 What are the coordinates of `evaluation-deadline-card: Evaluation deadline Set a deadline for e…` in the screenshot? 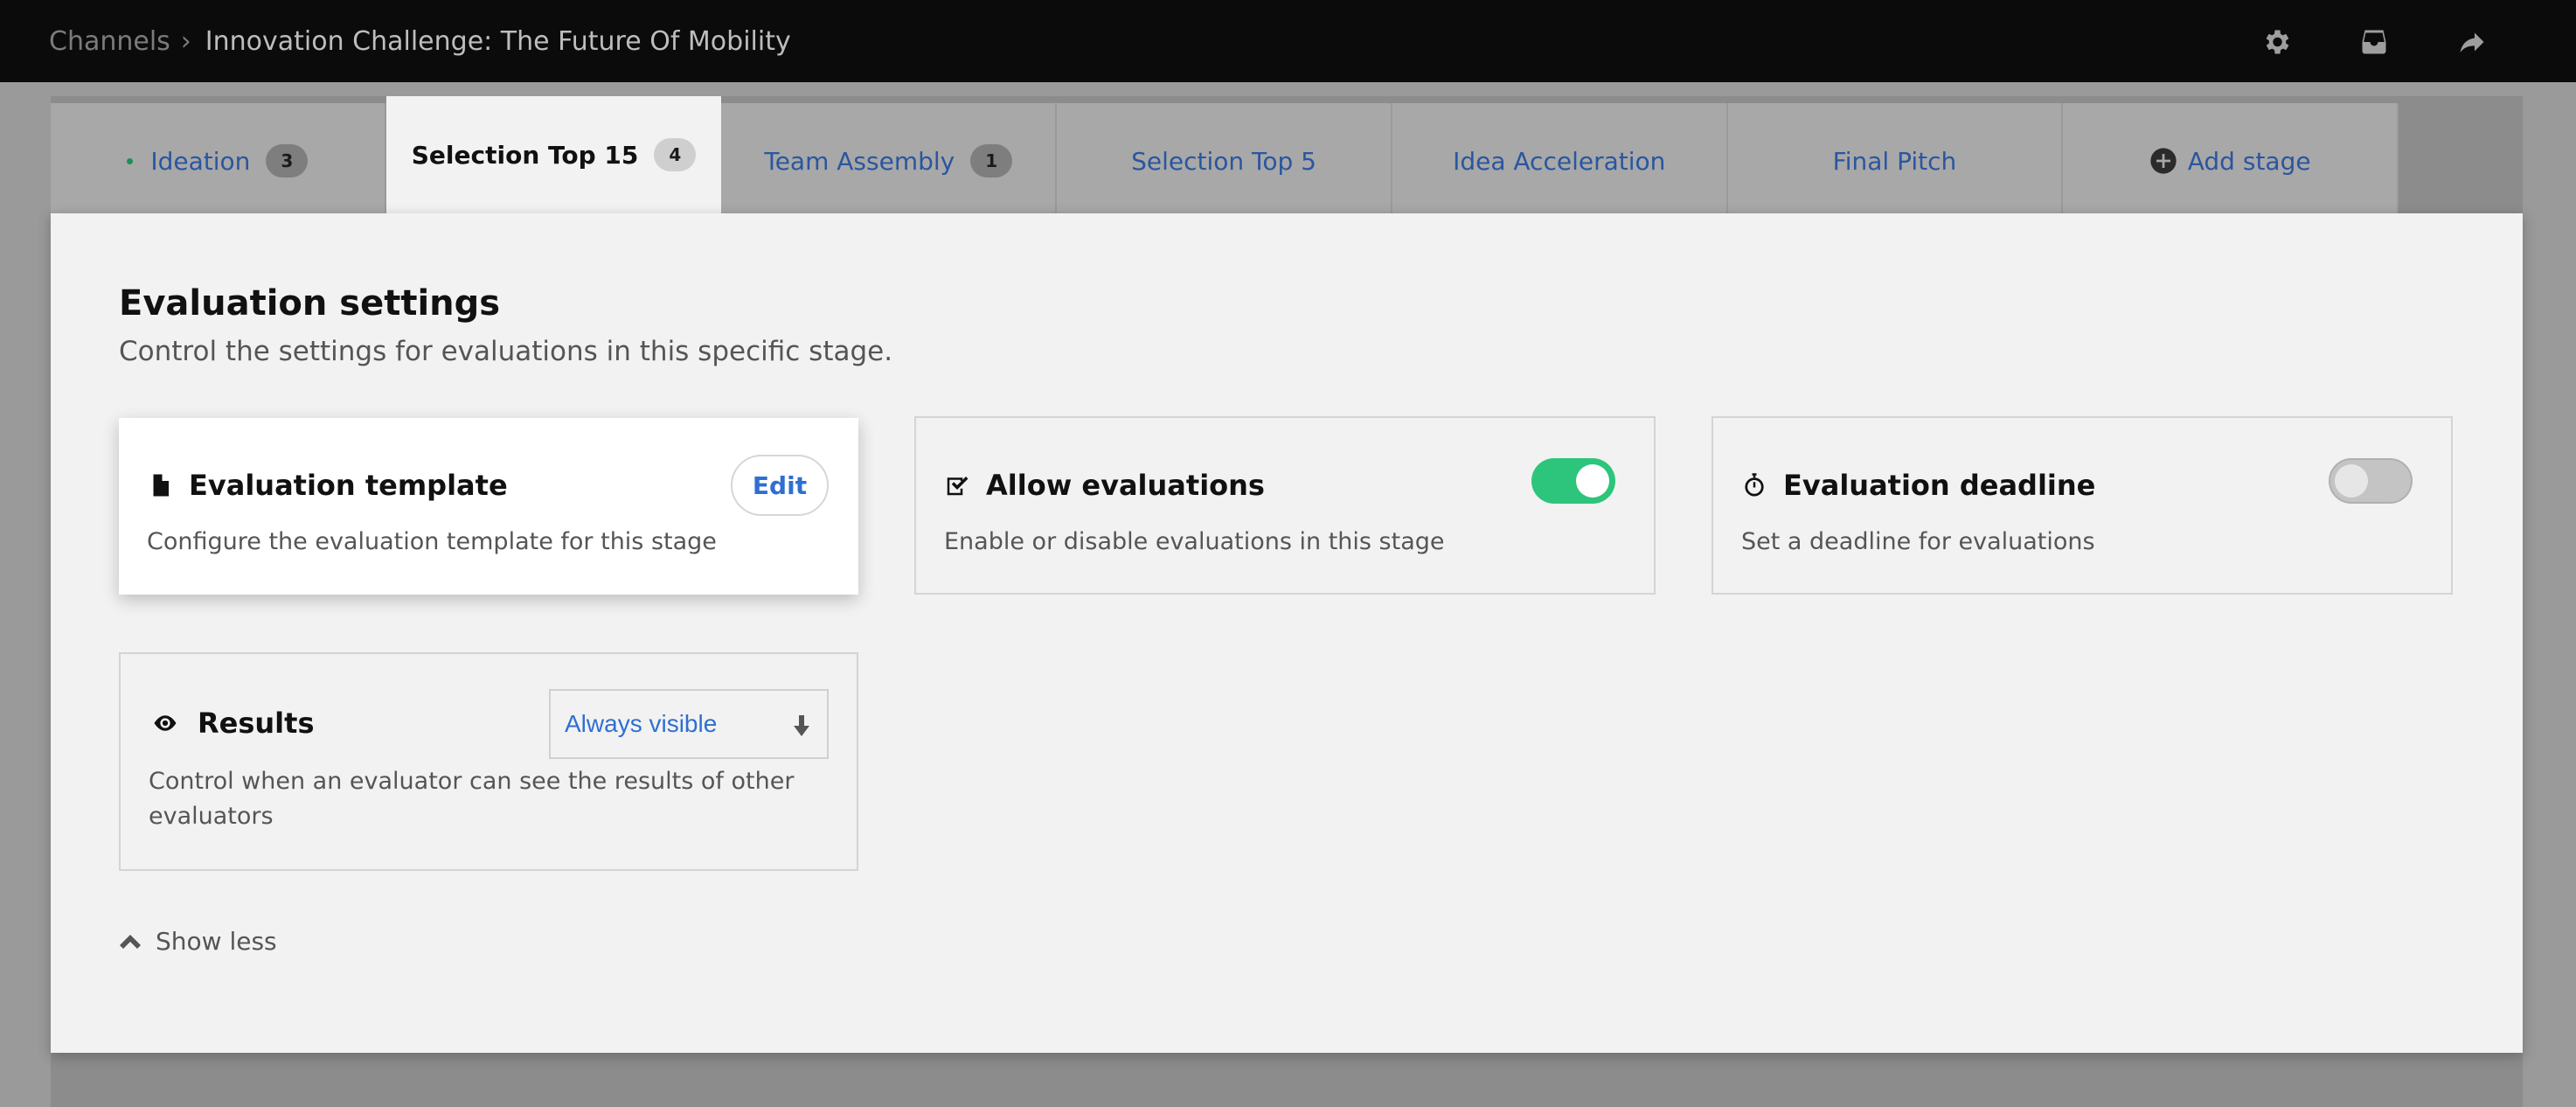 It's located at (2082, 505).